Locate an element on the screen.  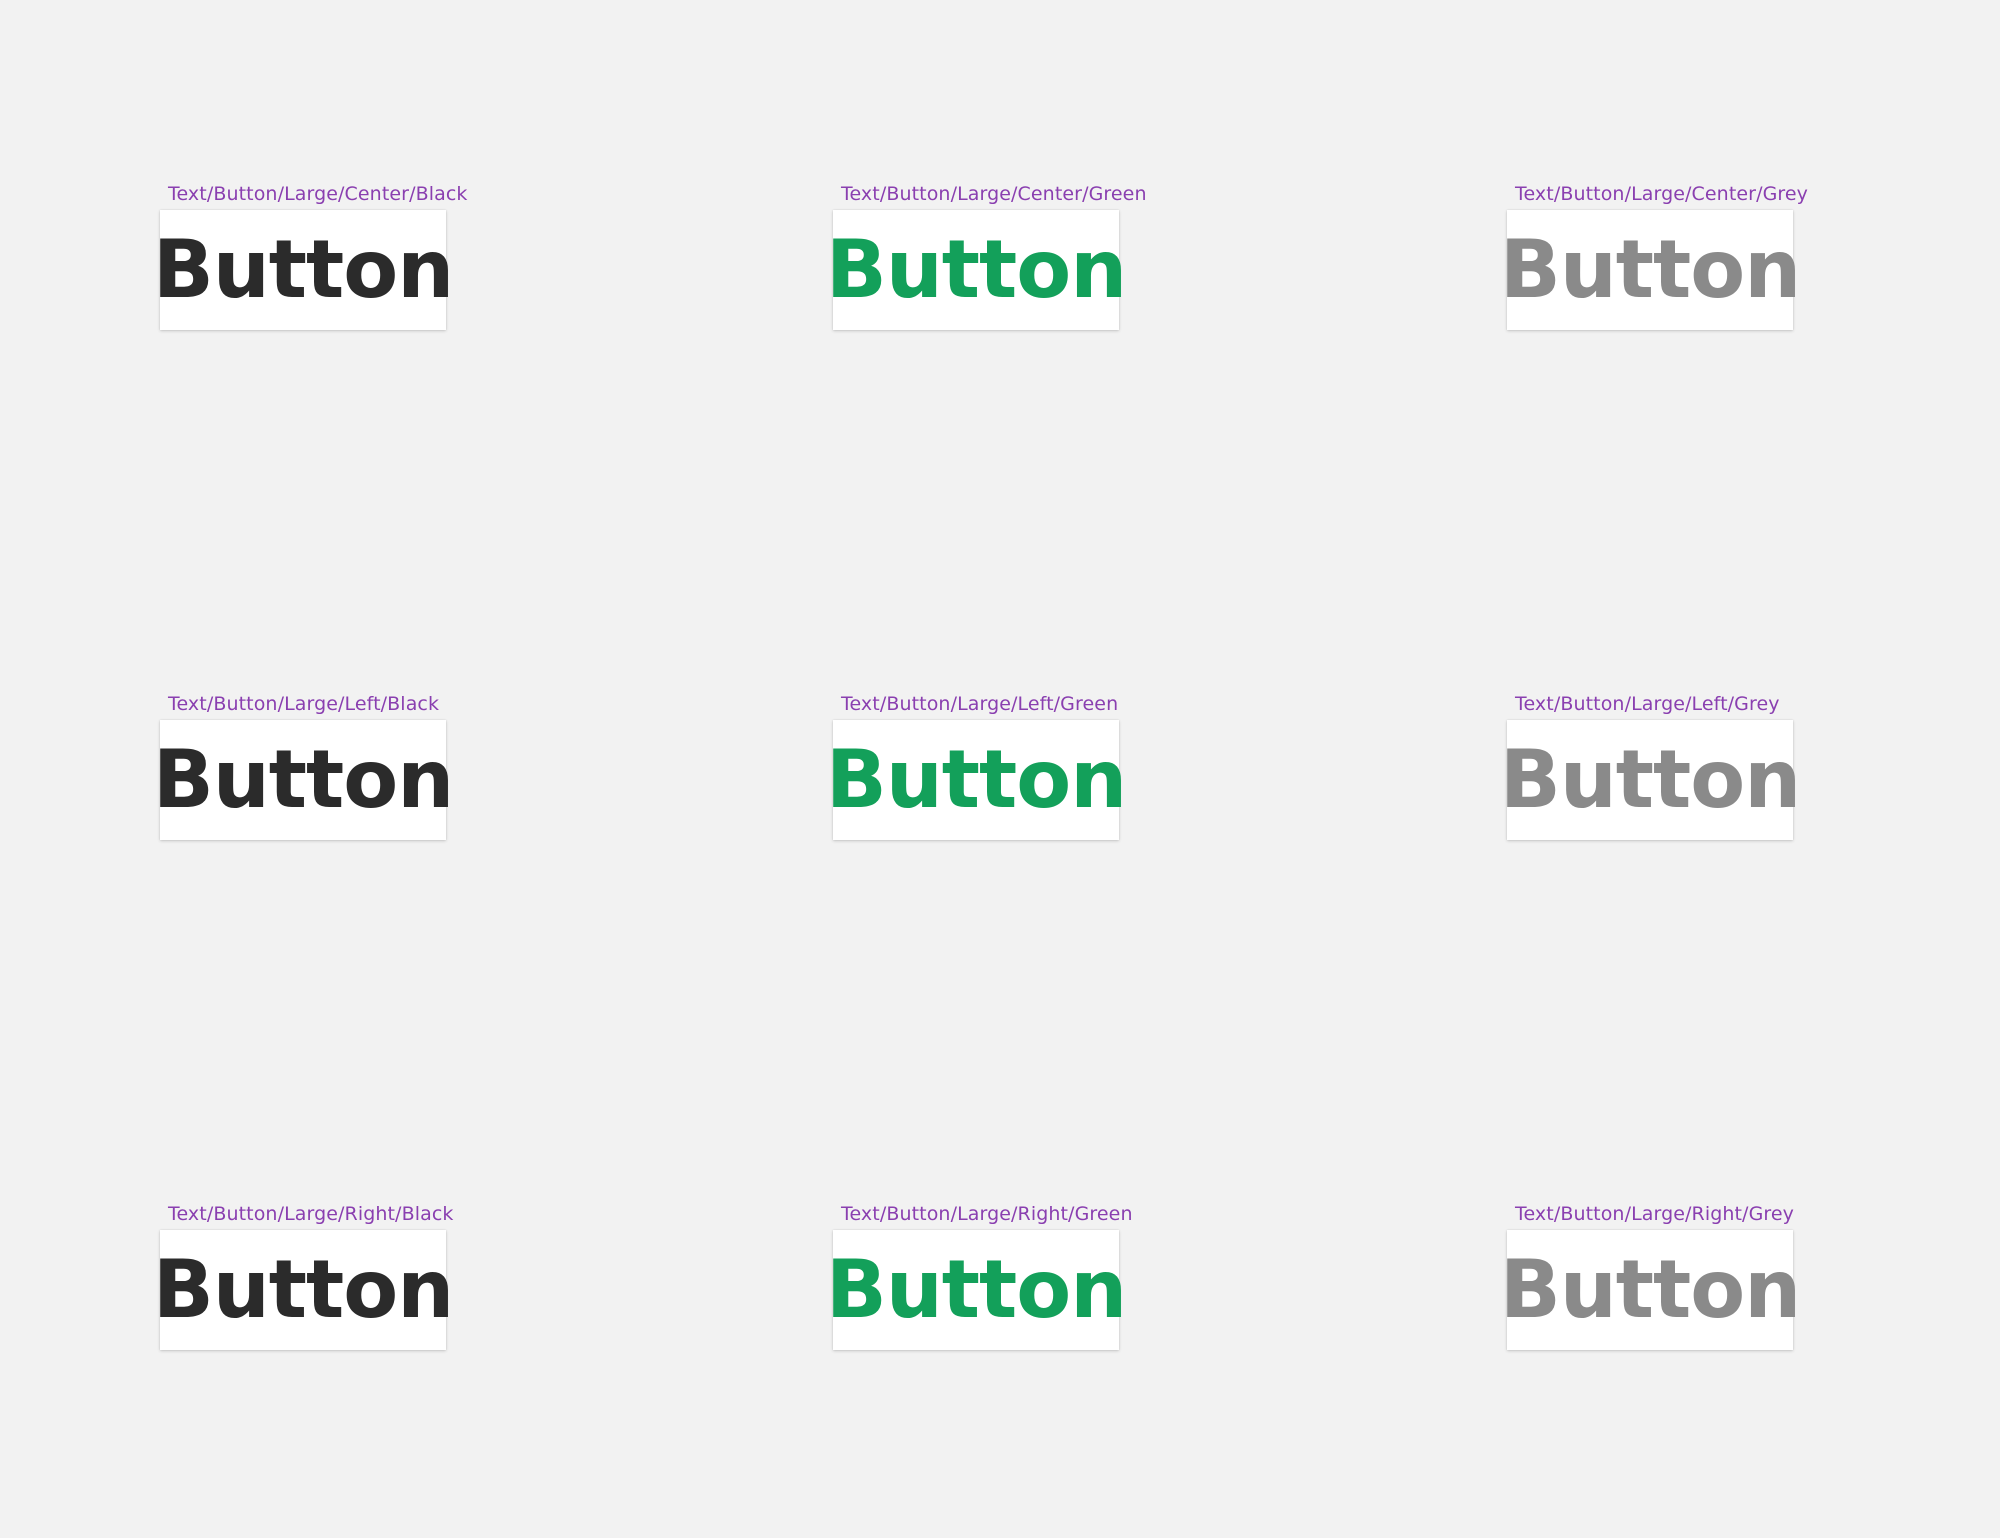
component-label: Text/Button/Large/Center/Grey is located at coordinates (1711, 194).